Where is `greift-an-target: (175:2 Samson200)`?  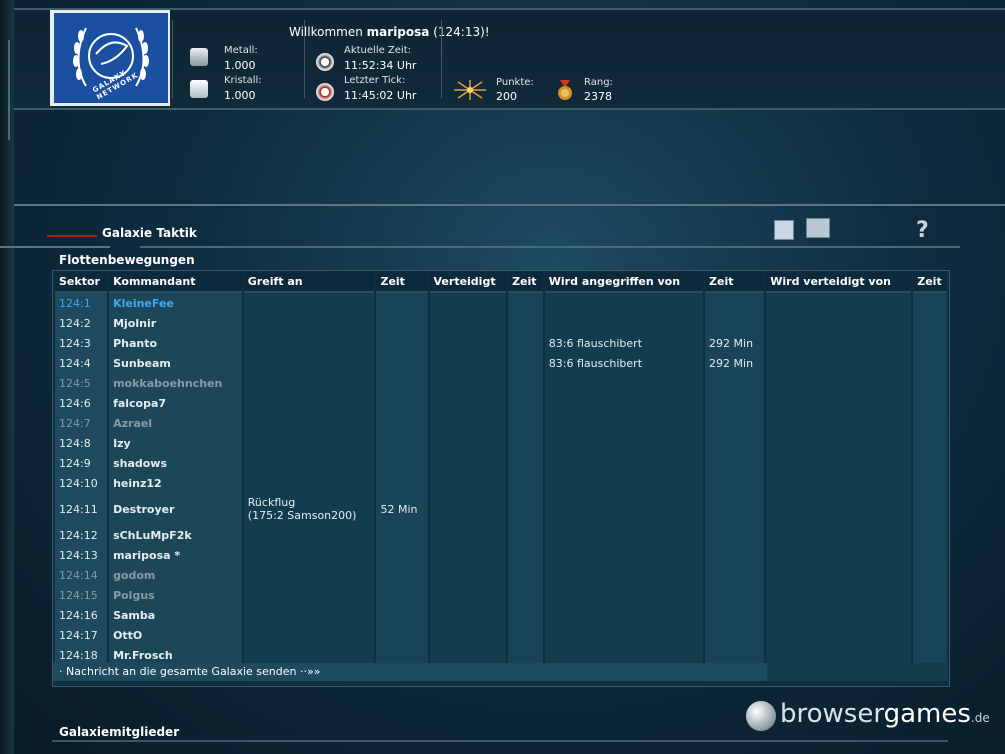 greift-an-target: (175:2 Samson200) is located at coordinates (309, 515).